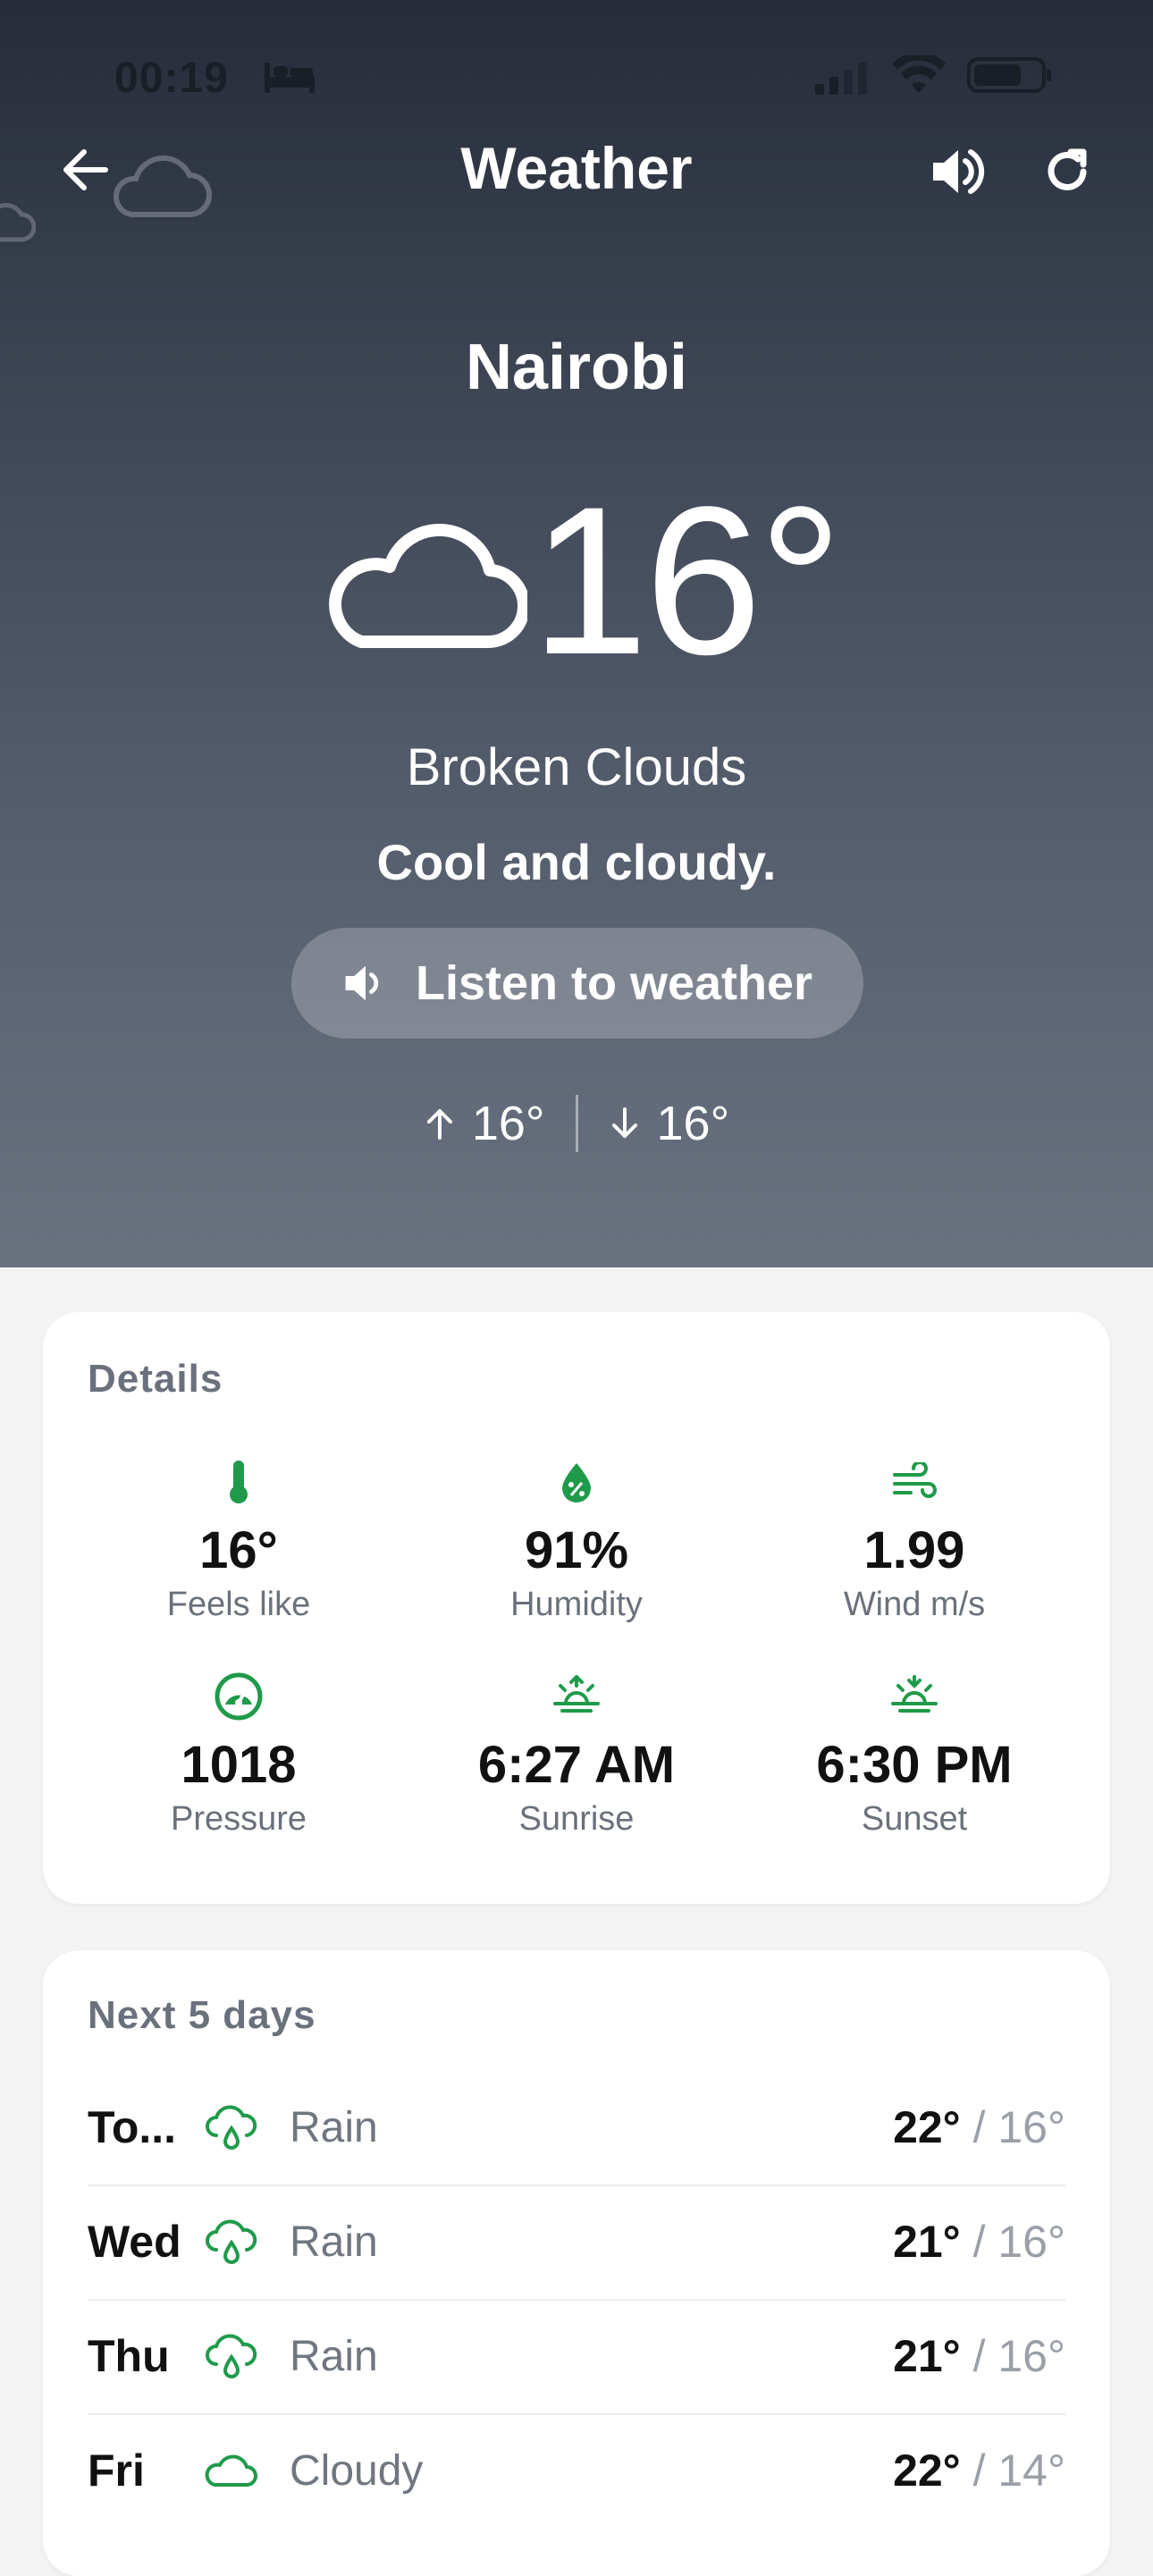 Image resolution: width=1153 pixels, height=2576 pixels. What do you see at coordinates (239, 1540) in the screenshot?
I see `feels-like-stat: 16° Feels like` at bounding box center [239, 1540].